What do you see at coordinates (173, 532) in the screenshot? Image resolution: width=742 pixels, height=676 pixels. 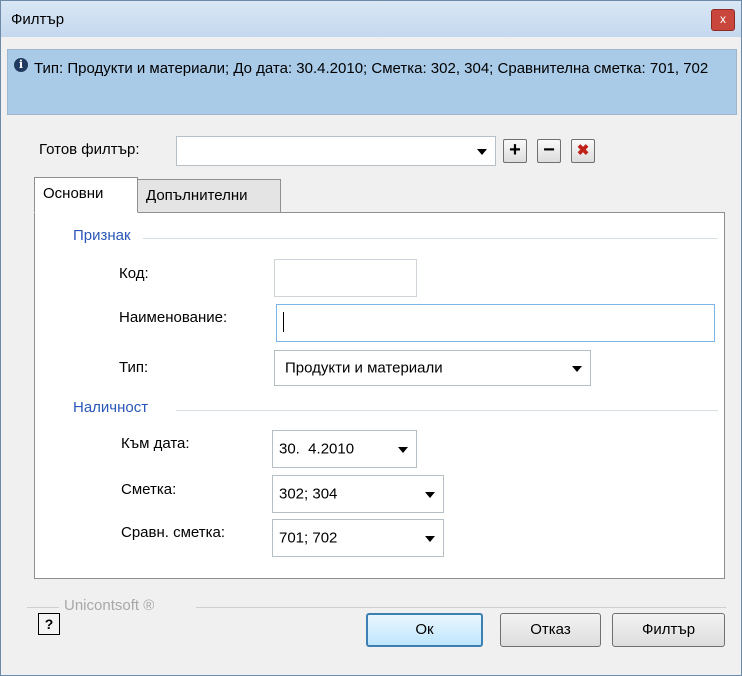 I see `compare-account-label: Сравн. сметка:` at bounding box center [173, 532].